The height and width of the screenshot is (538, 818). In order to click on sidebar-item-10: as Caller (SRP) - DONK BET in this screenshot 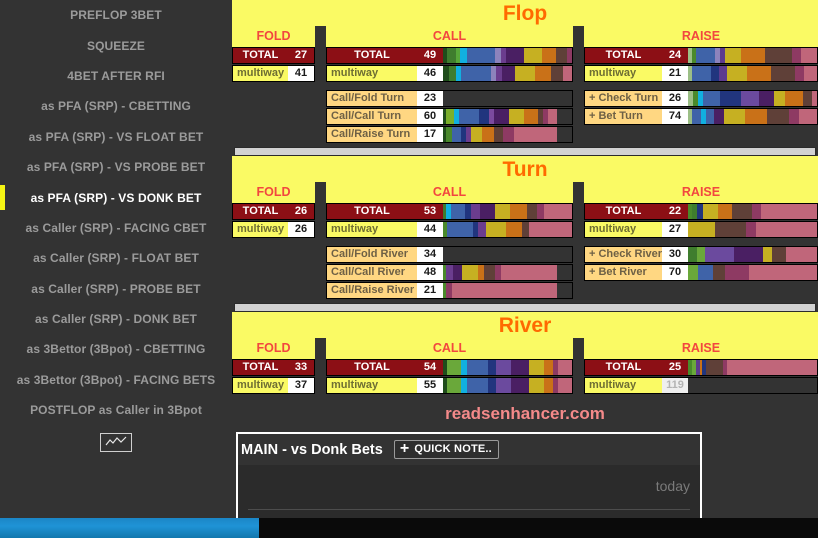, I will do `click(116, 319)`.